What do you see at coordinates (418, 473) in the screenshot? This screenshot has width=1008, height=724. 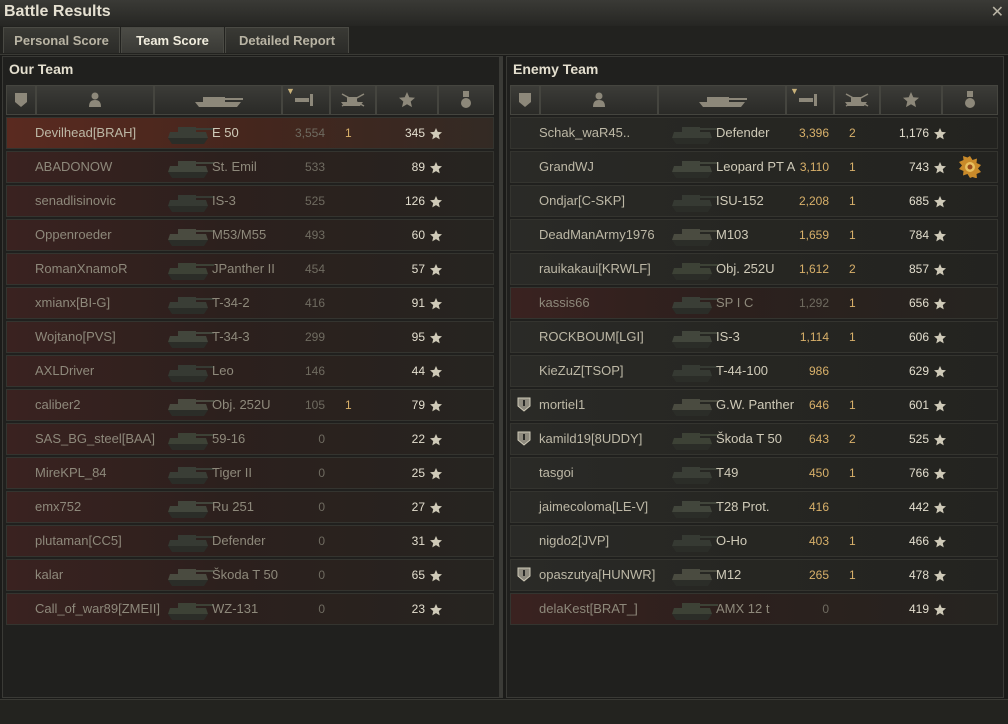 I see `xp-value: 25` at bounding box center [418, 473].